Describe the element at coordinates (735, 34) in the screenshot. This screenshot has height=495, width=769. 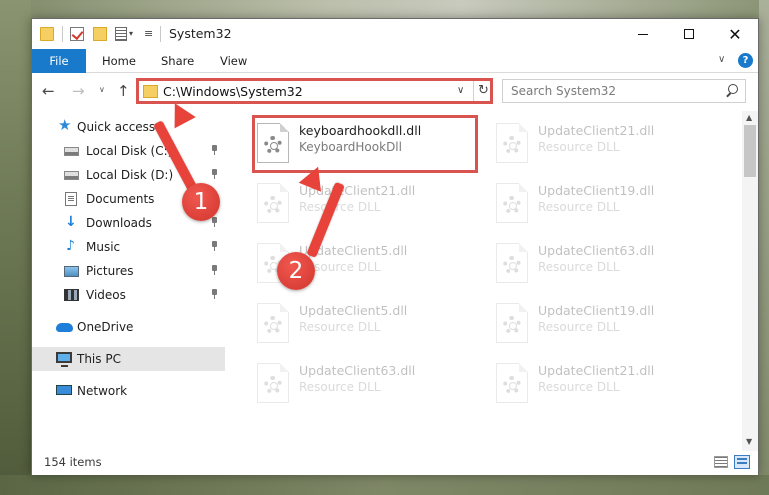
I see `close-button: ✕` at that location.